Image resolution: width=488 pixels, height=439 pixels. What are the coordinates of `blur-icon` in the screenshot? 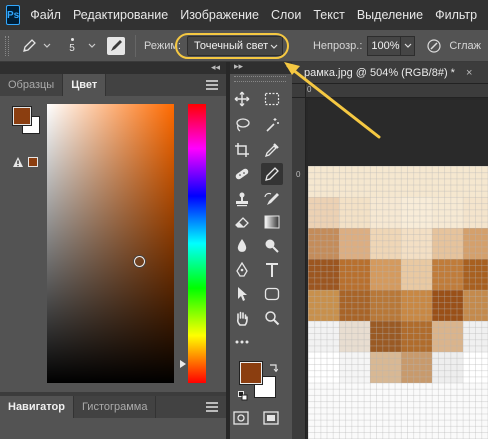 It's located at (242, 246).